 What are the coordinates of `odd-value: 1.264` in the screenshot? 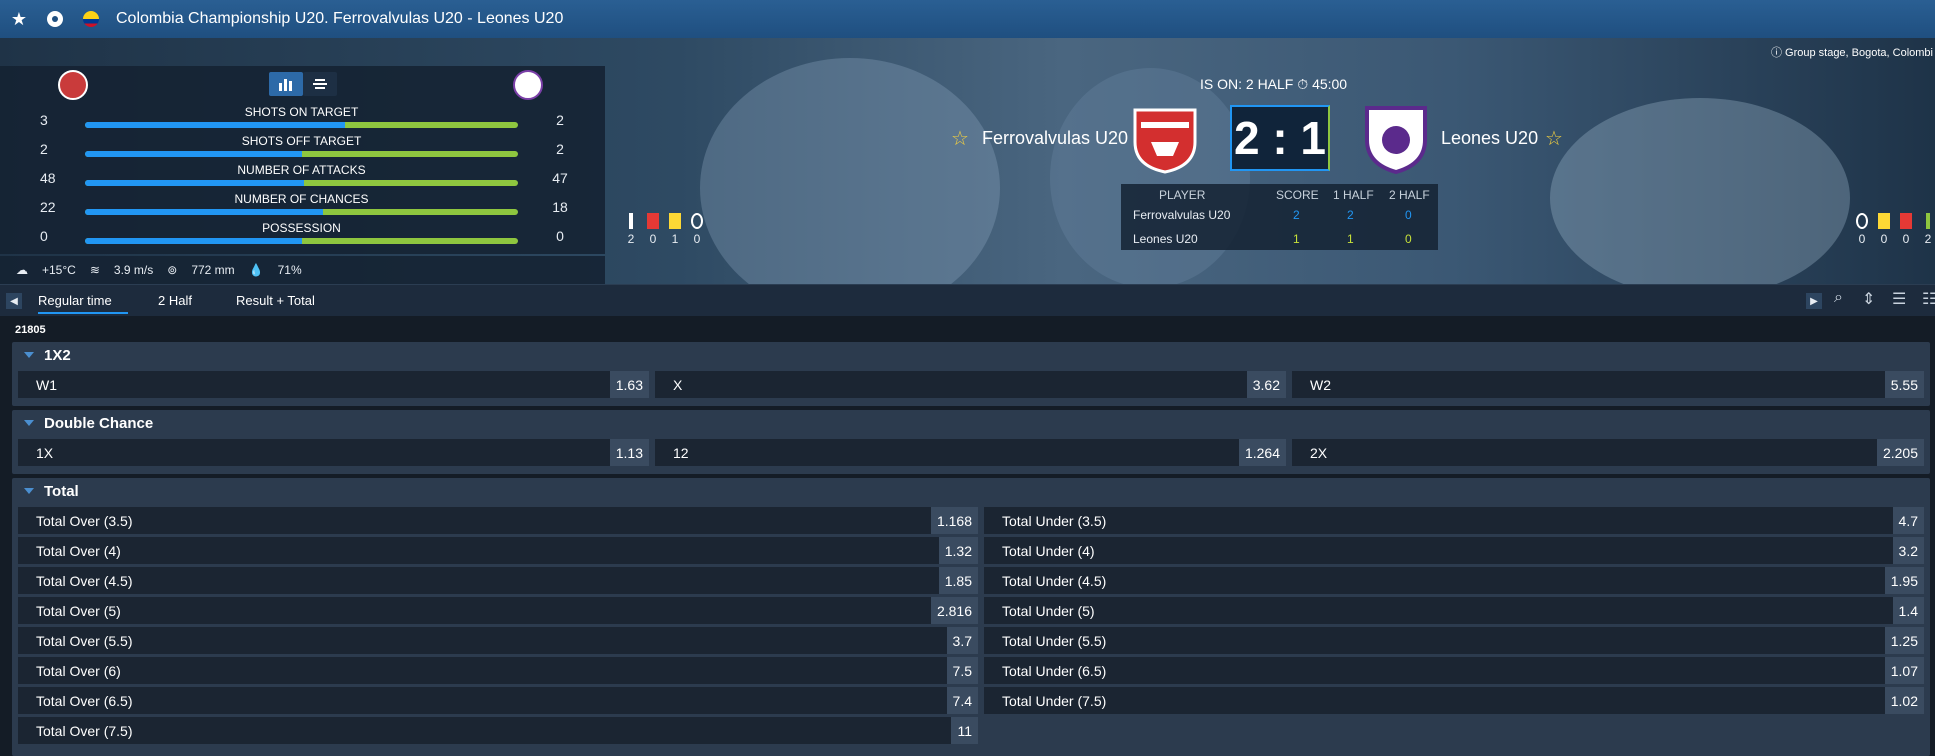 It's located at (1262, 452).